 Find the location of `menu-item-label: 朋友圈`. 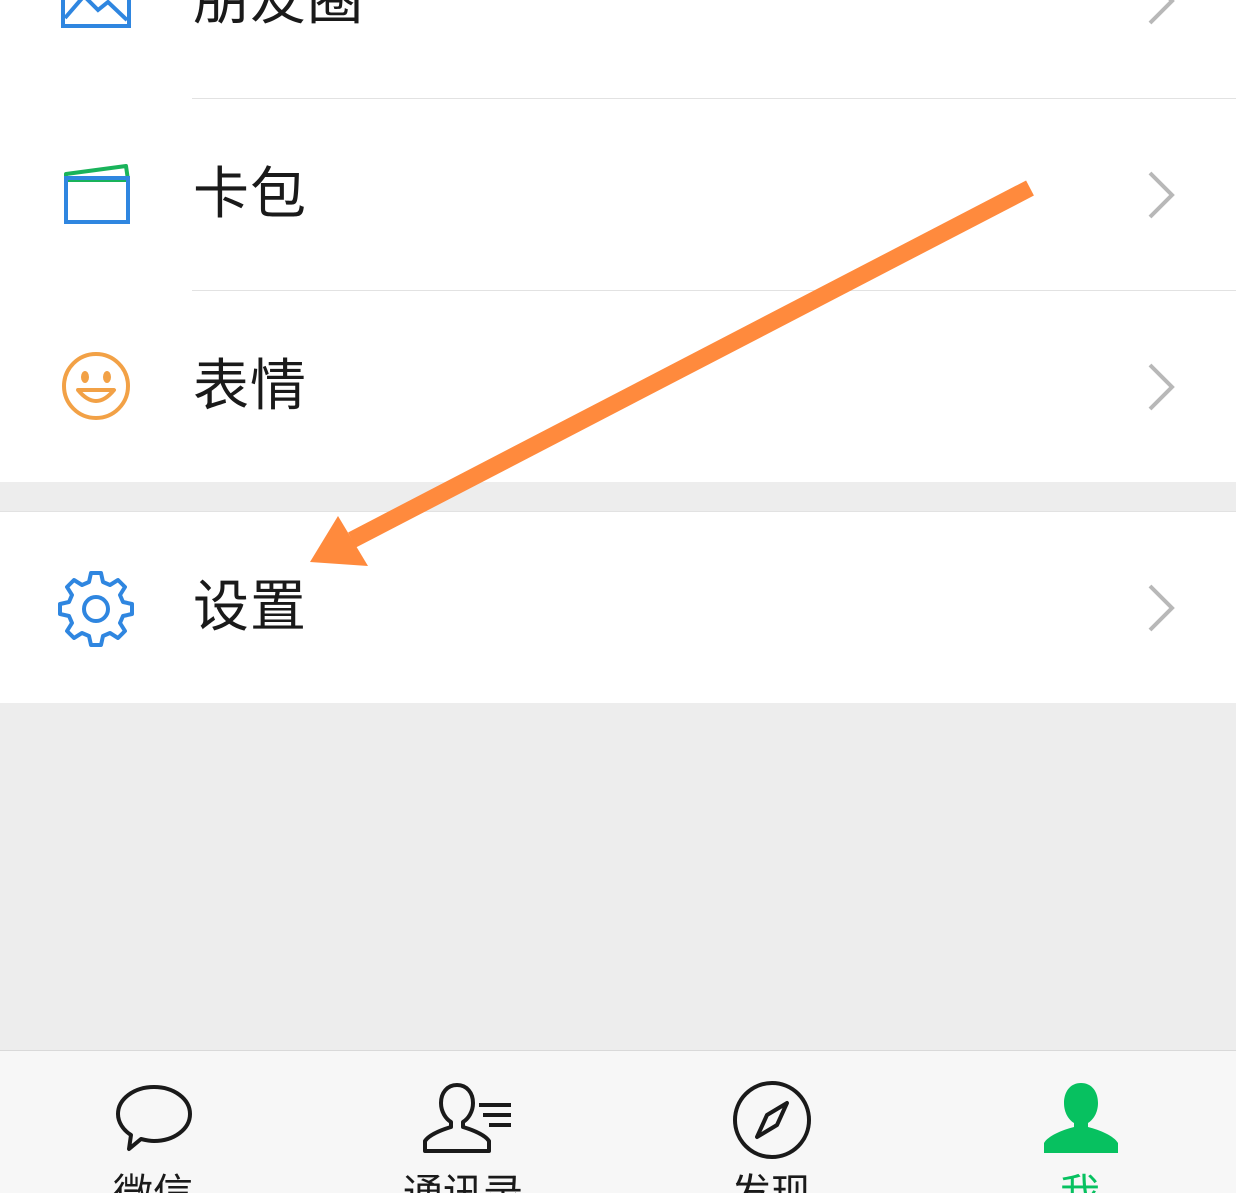

menu-item-label: 朋友圈 is located at coordinates (278, 16).